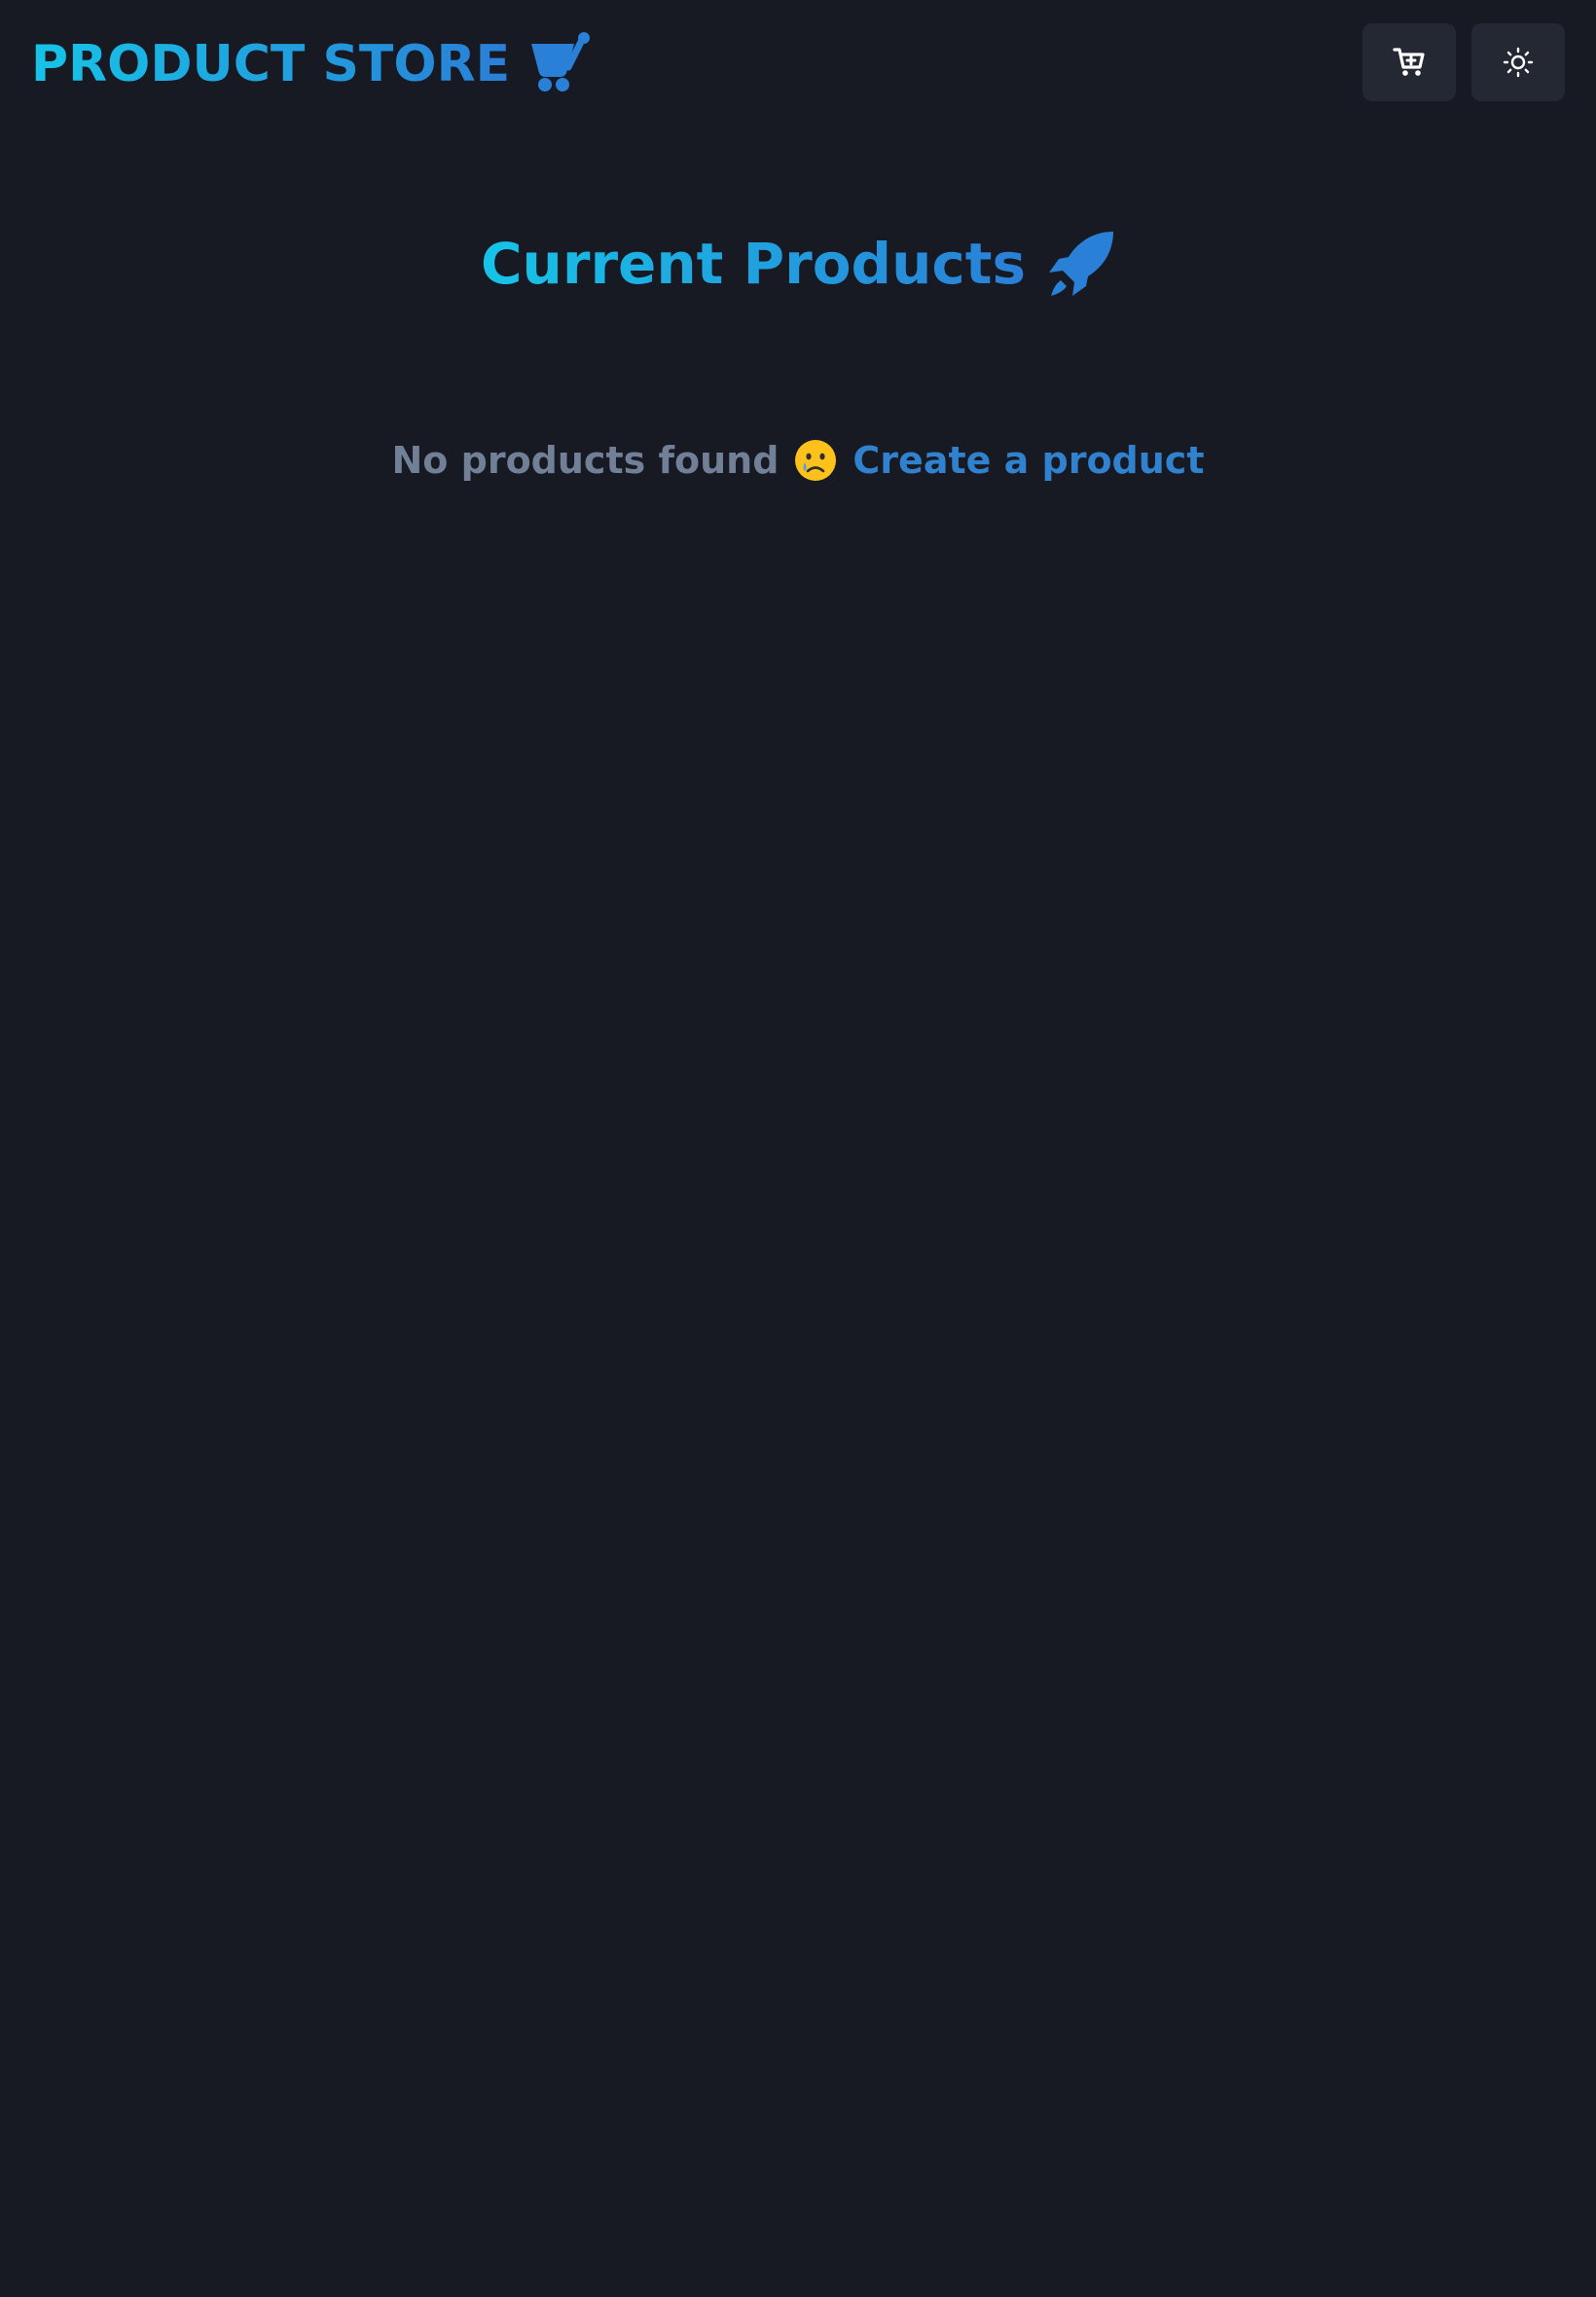 The height and width of the screenshot is (2297, 1596). I want to click on brand-link: PRODUCT STORE, so click(312, 64).